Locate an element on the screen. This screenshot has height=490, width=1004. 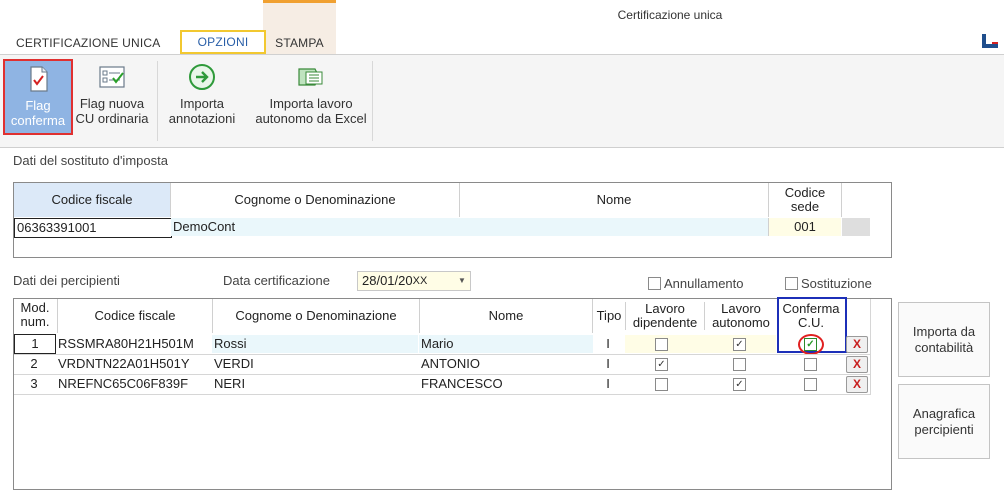
flag-conferma-button: Flag conferma is located at coordinates (38, 97).